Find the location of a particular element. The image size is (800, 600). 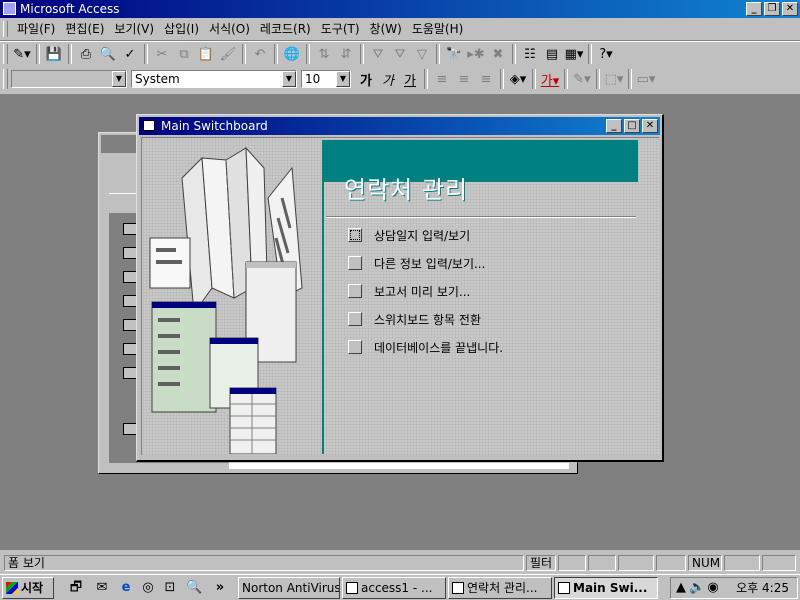

fill-color-icon: ◈▾ is located at coordinates (518, 79).